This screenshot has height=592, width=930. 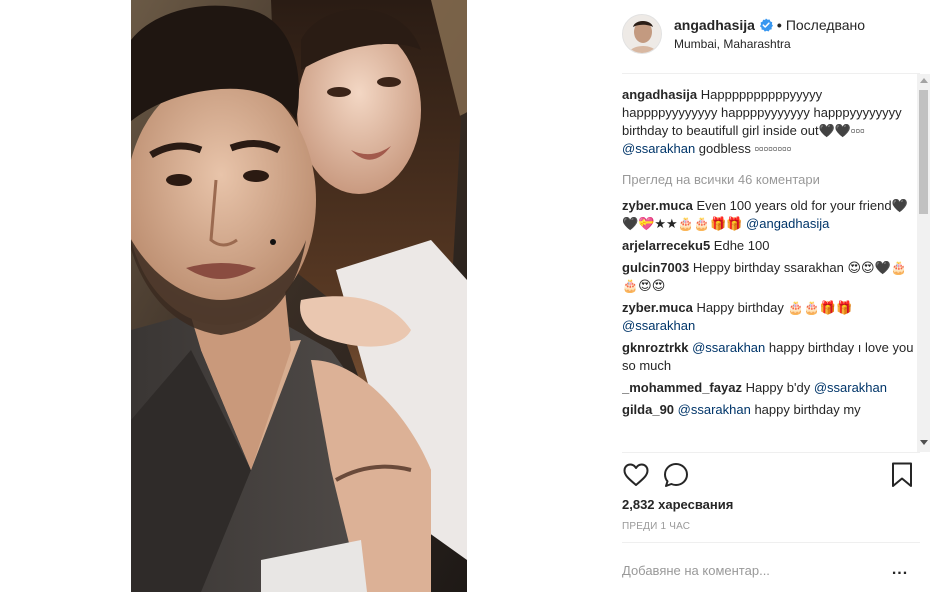 I want to click on comment-item: gilda_90 @ssarakhan happy birthday my, so click(x=768, y=410).